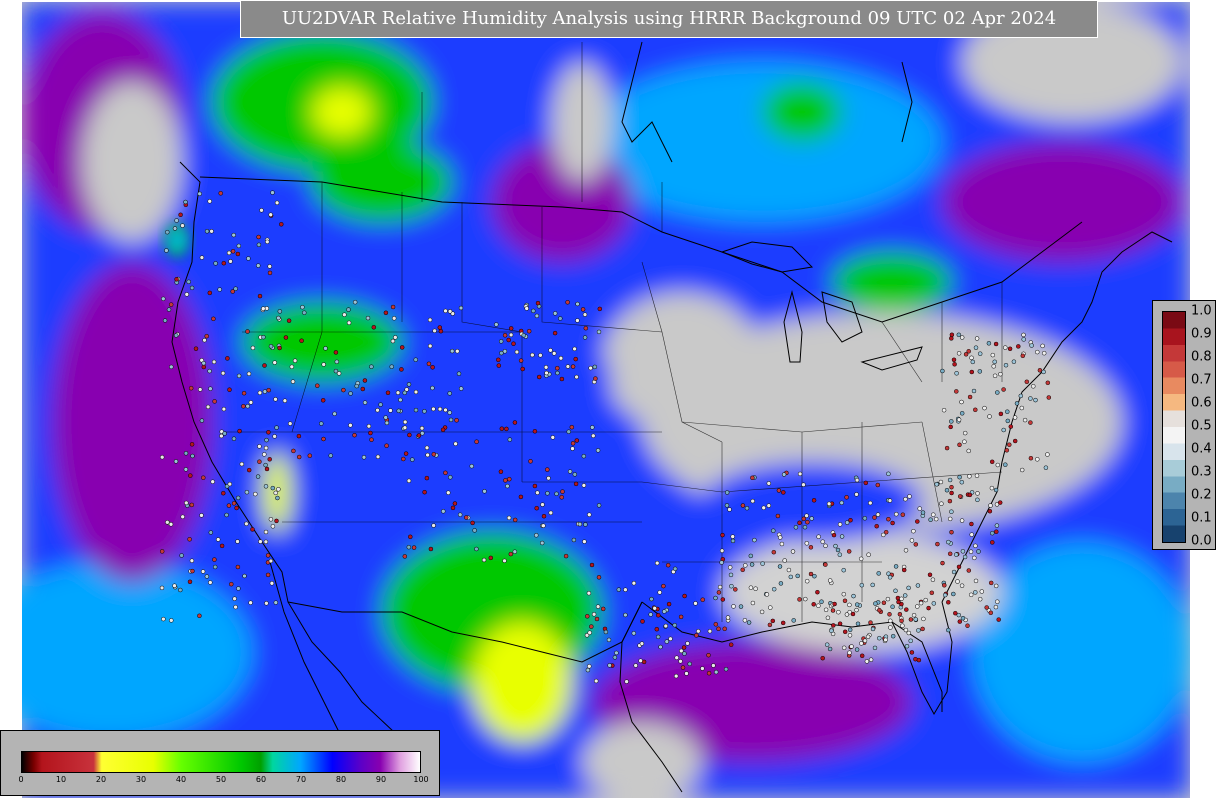 This screenshot has height=800, width=1216. What do you see at coordinates (502, 382) in the screenshot?
I see `plains-blue-region` at bounding box center [502, 382].